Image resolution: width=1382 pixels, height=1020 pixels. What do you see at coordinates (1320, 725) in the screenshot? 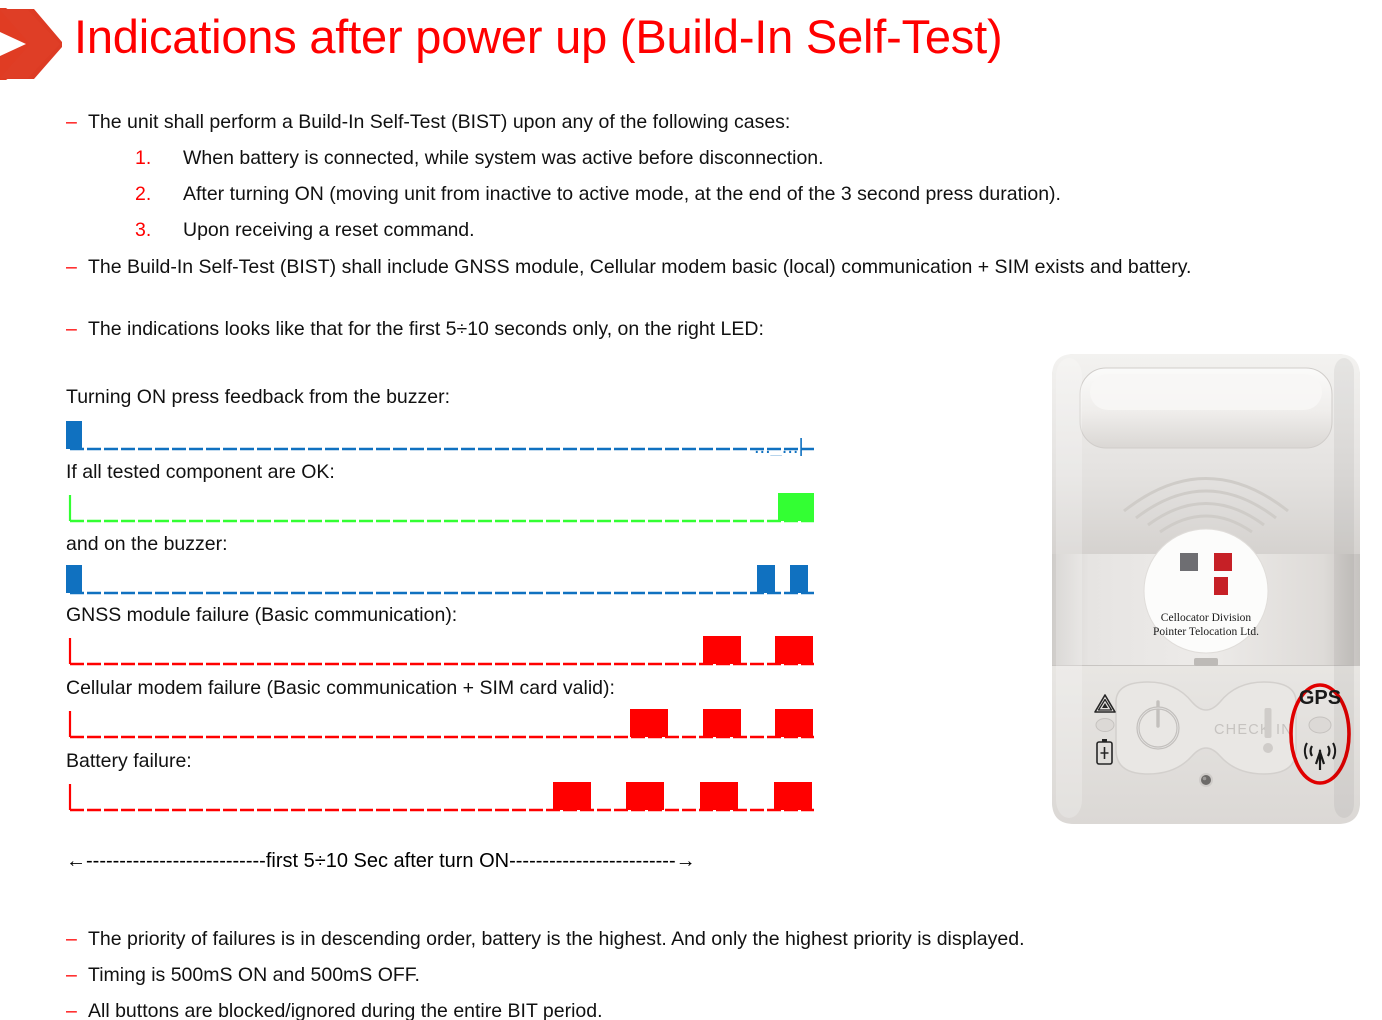
I see `gps-led` at bounding box center [1320, 725].